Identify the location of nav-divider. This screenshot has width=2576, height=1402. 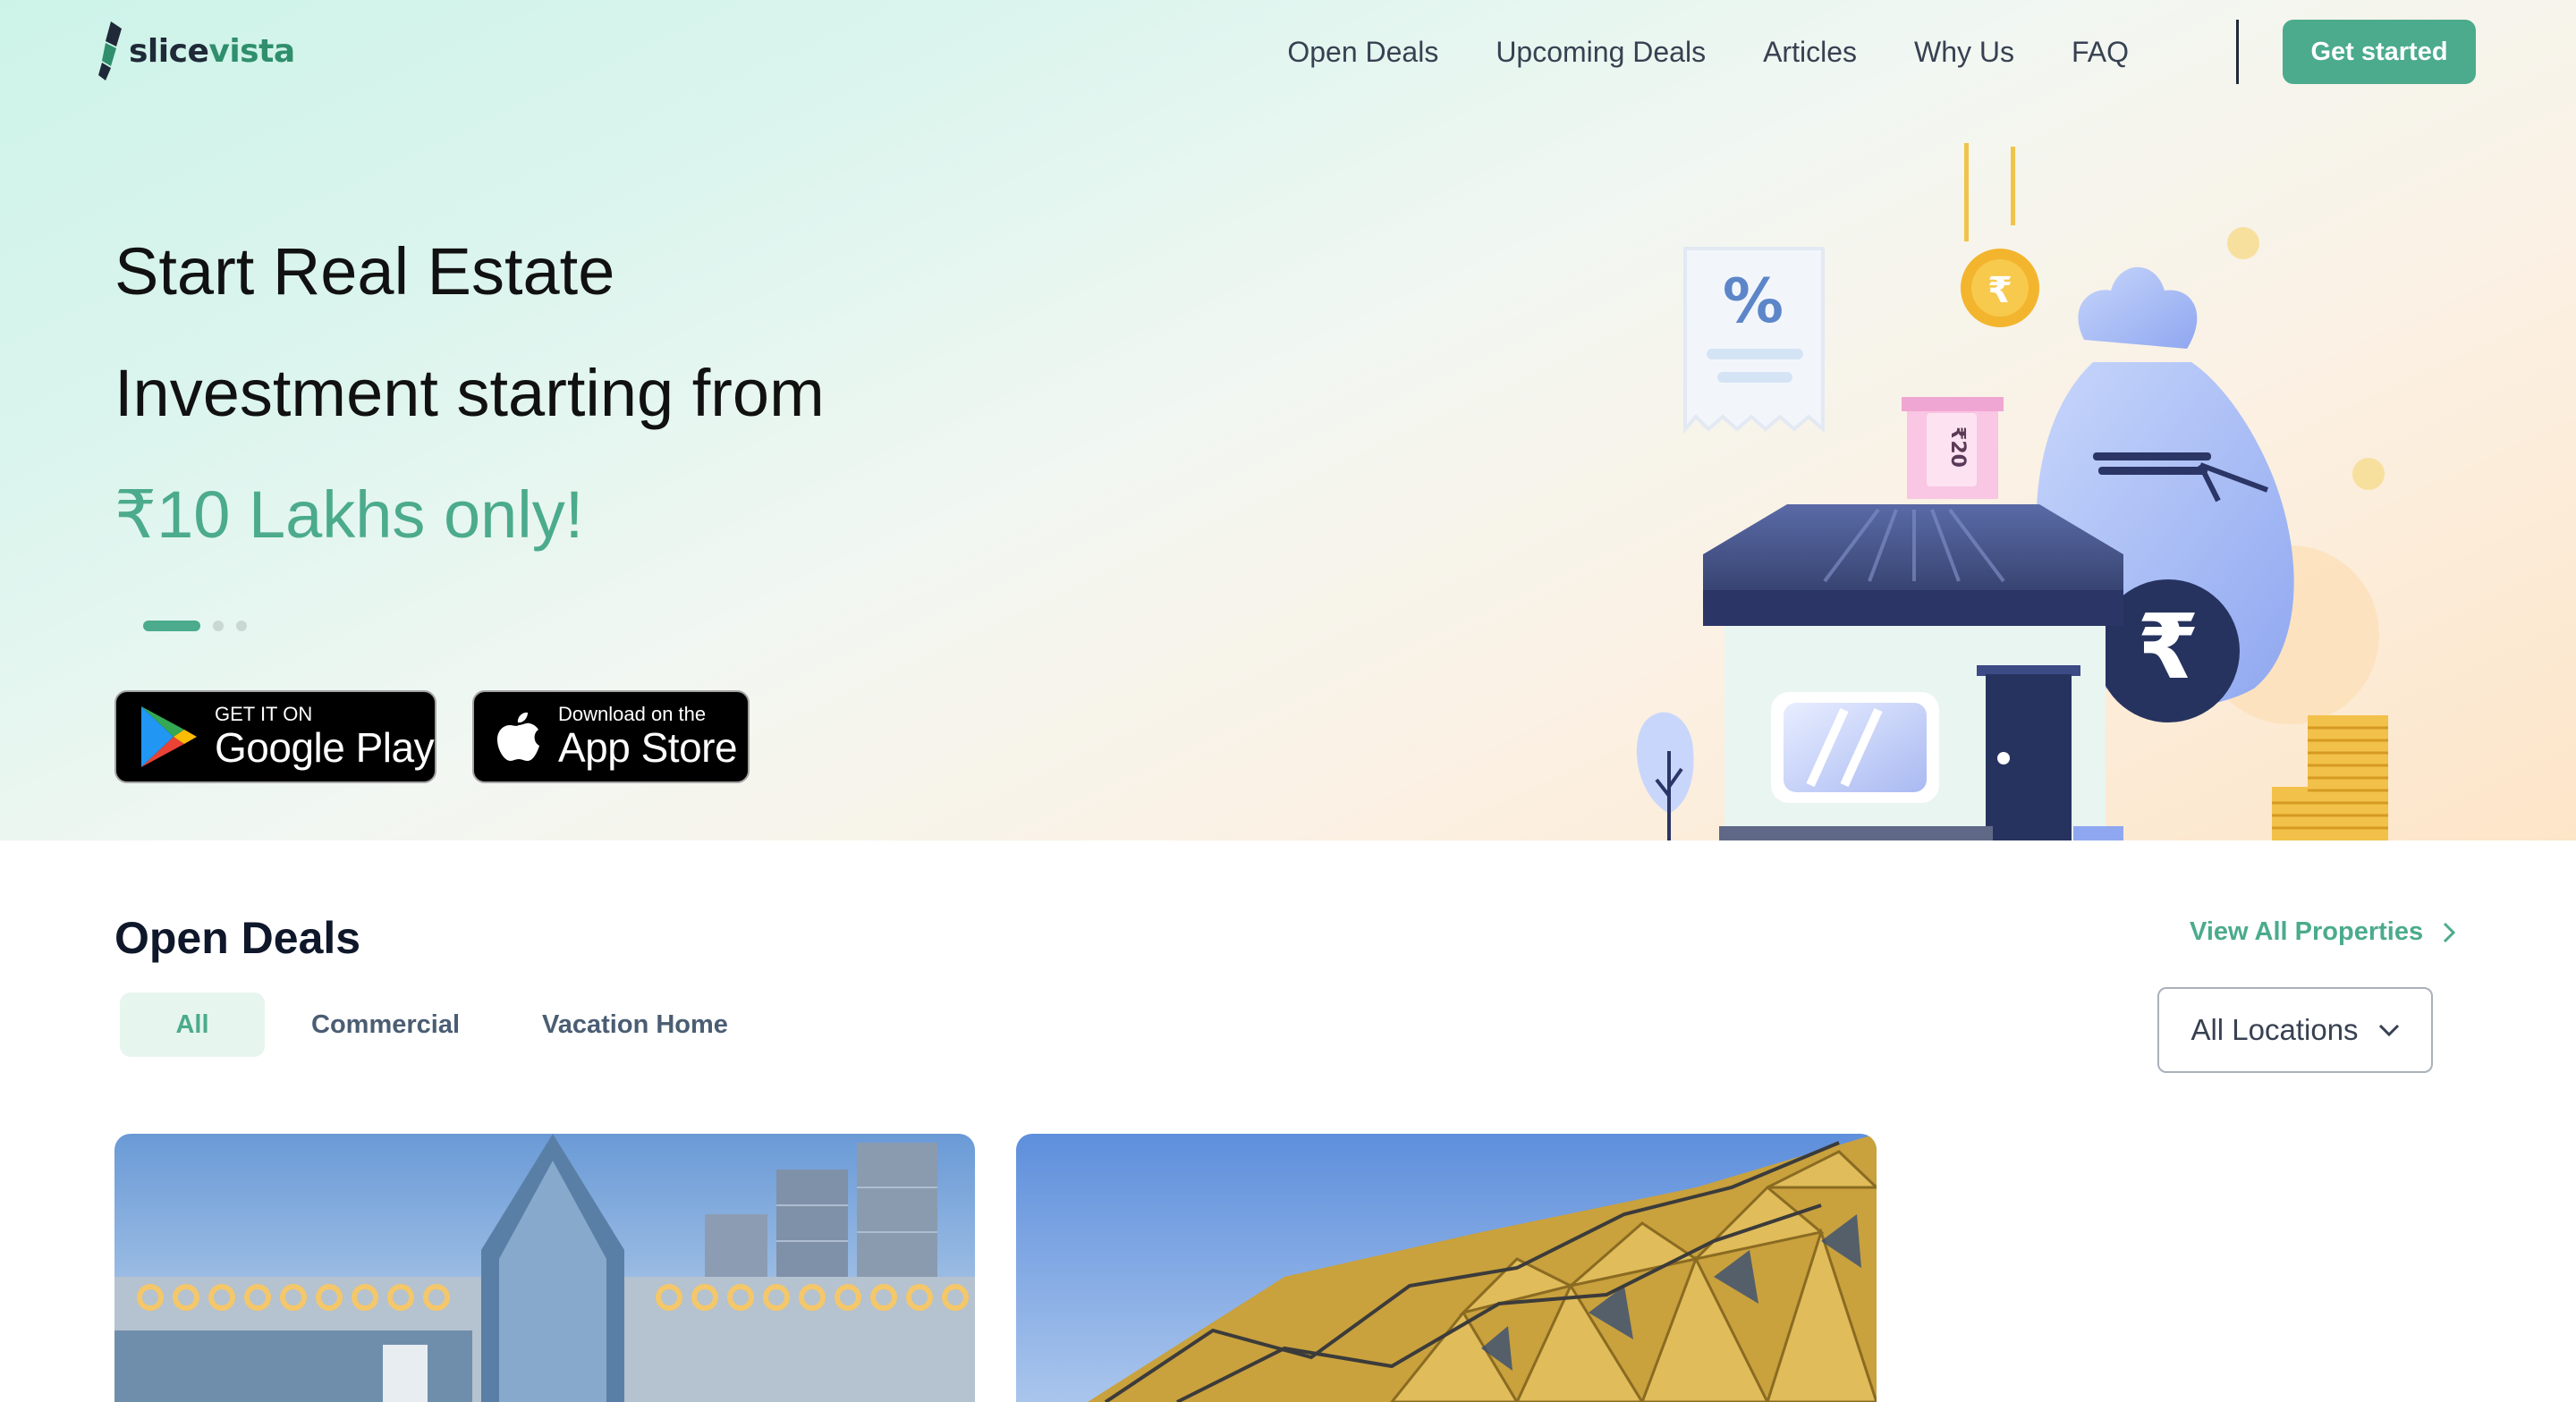
(2237, 52).